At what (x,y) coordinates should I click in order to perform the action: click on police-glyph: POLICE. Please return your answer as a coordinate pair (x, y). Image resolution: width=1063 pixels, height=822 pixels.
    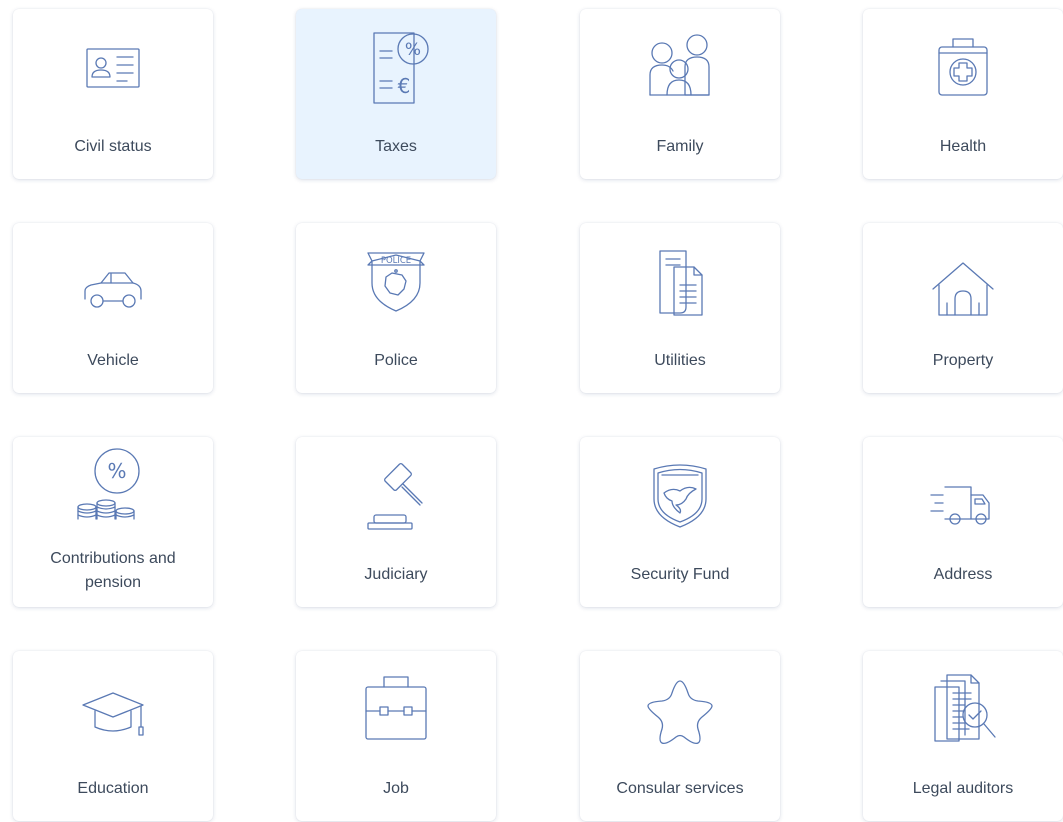
    Looking at the image, I should click on (396, 261).